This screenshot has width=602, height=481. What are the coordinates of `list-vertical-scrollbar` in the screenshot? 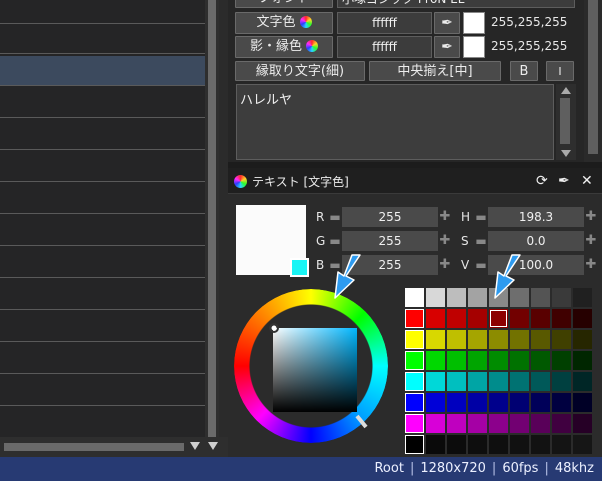 It's located at (212, 218).